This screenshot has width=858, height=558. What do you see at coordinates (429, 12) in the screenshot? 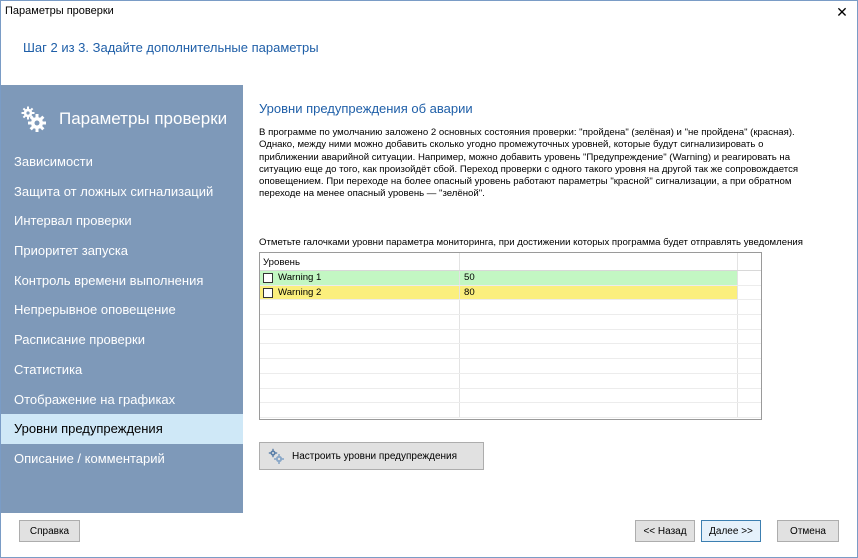
I see `title-bar: Параметры проверки ✕` at bounding box center [429, 12].